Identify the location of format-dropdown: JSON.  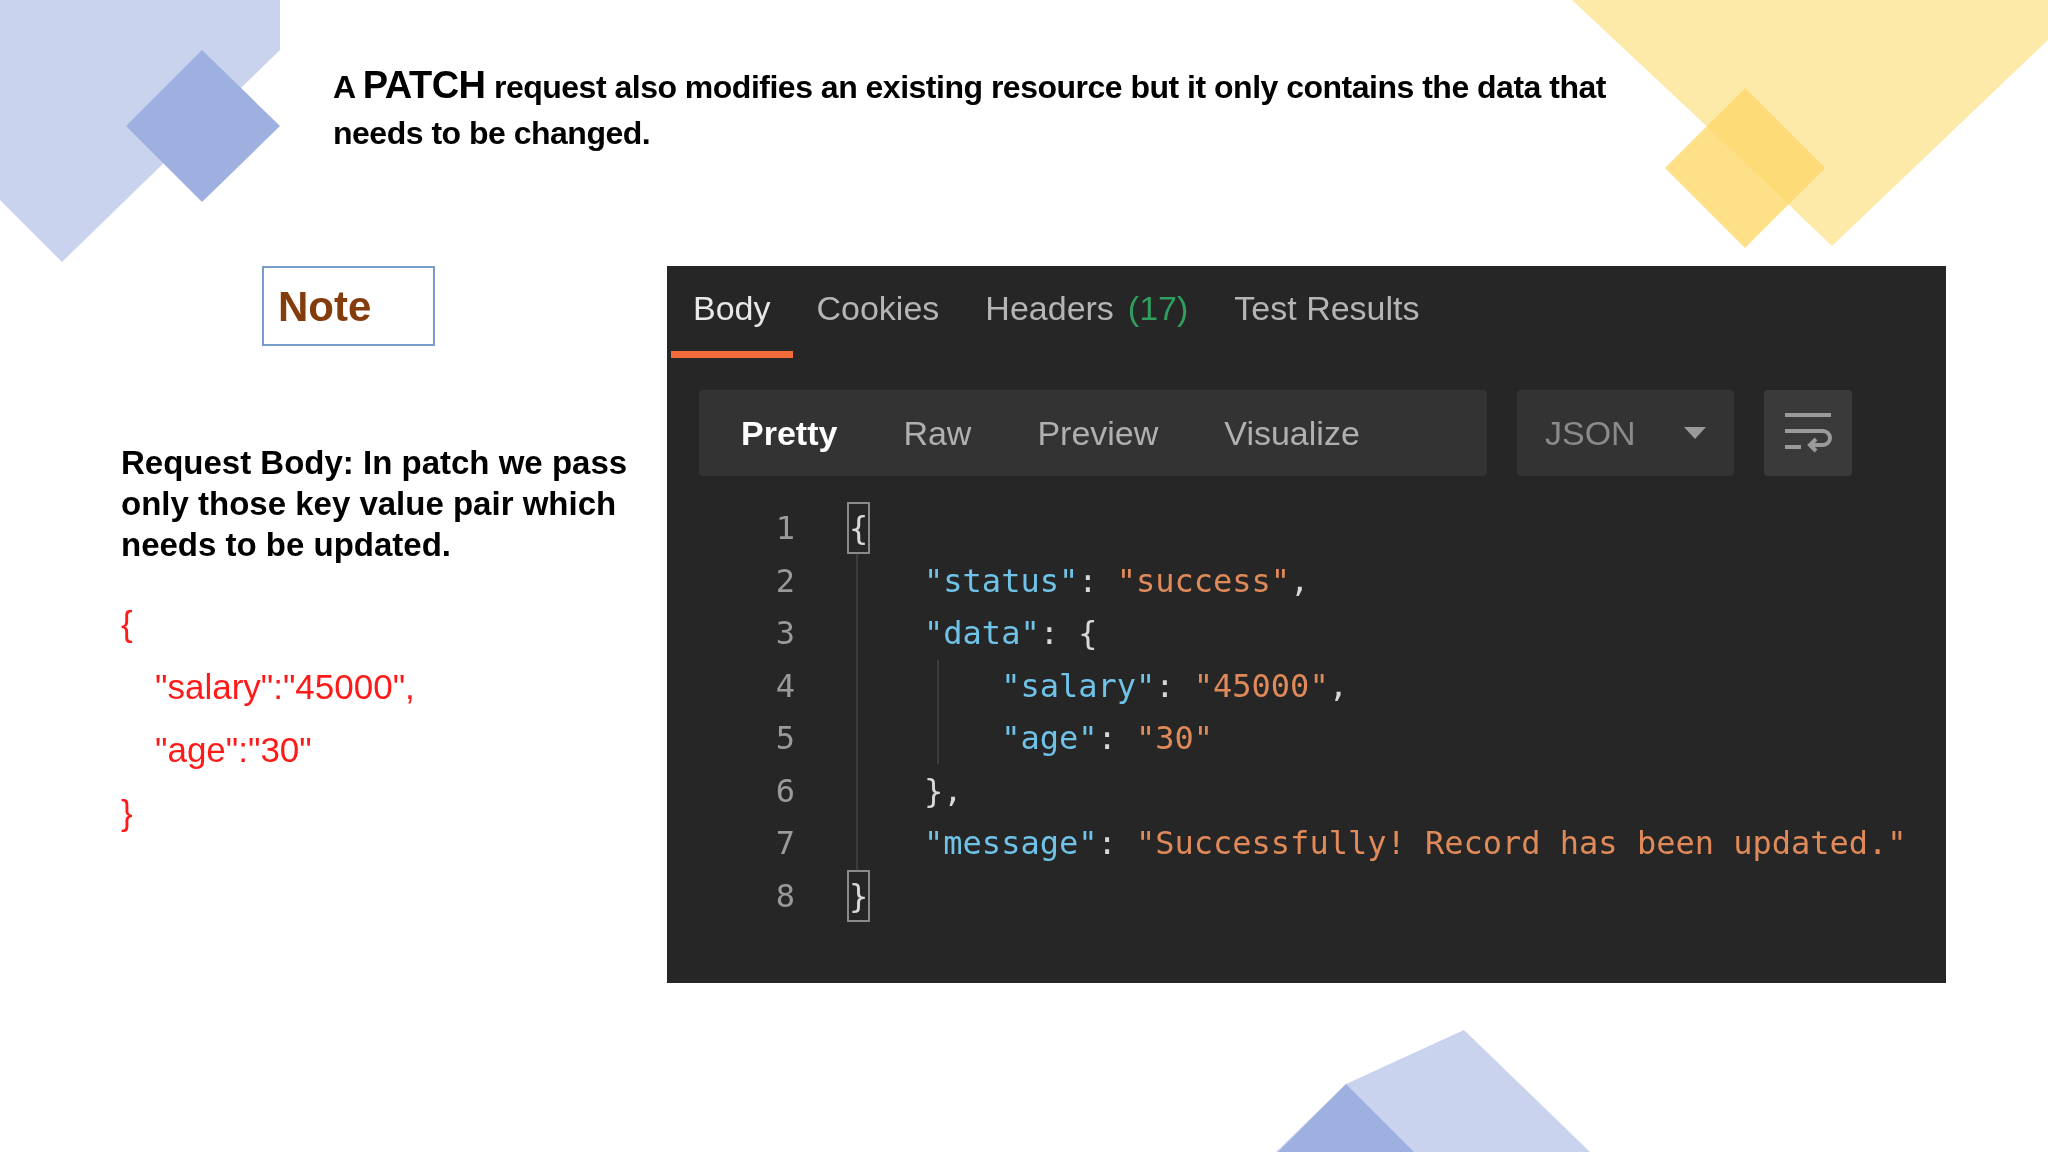
(1625, 433).